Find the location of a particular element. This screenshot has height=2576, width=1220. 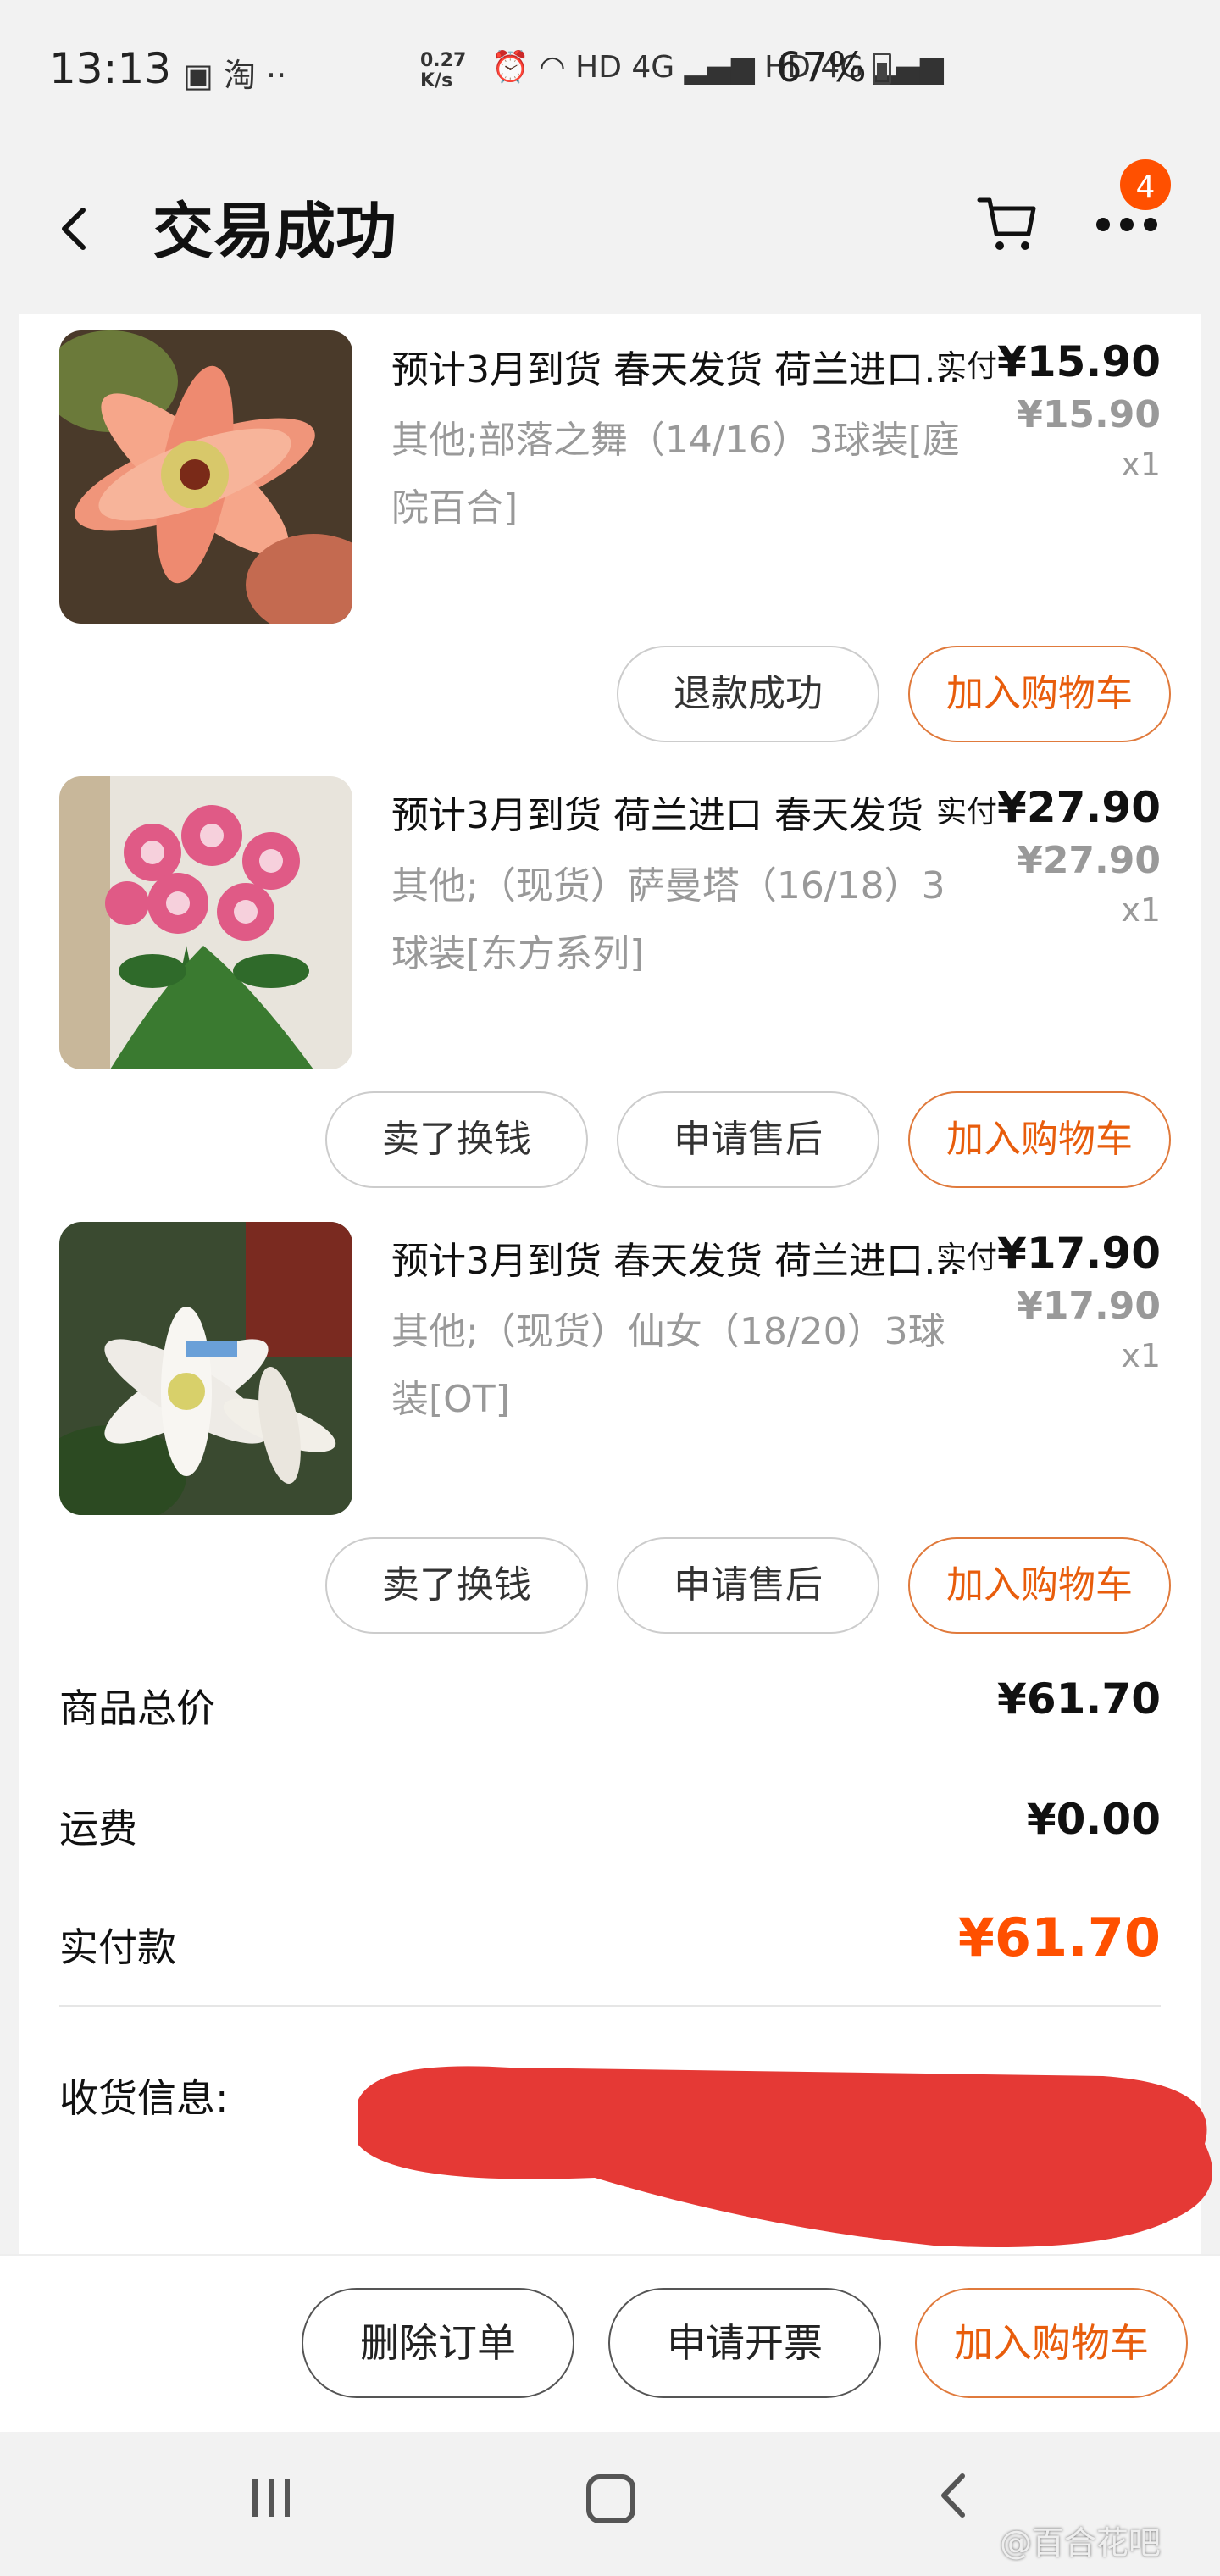

home-icon is located at coordinates (610, 2498).